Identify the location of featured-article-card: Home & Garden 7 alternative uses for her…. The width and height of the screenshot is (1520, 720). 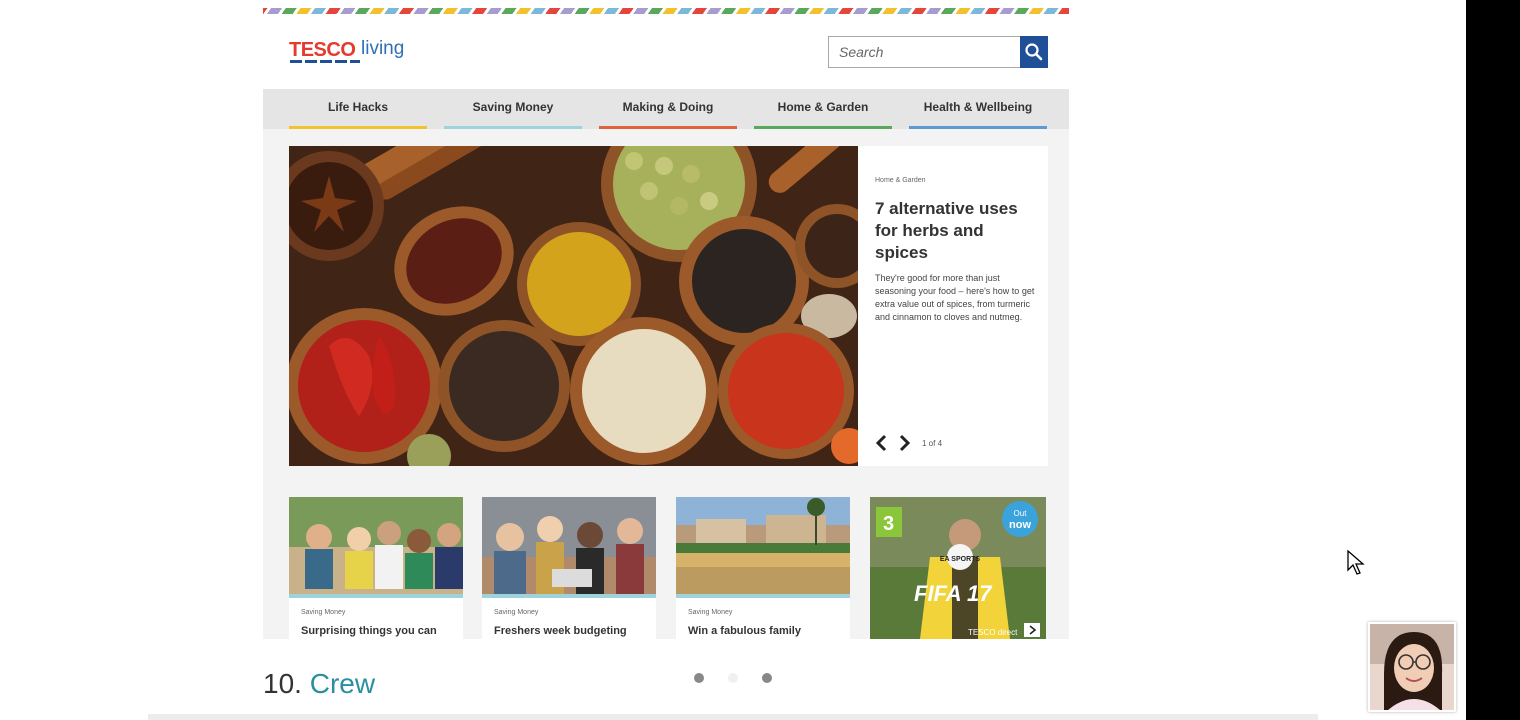
(953, 306).